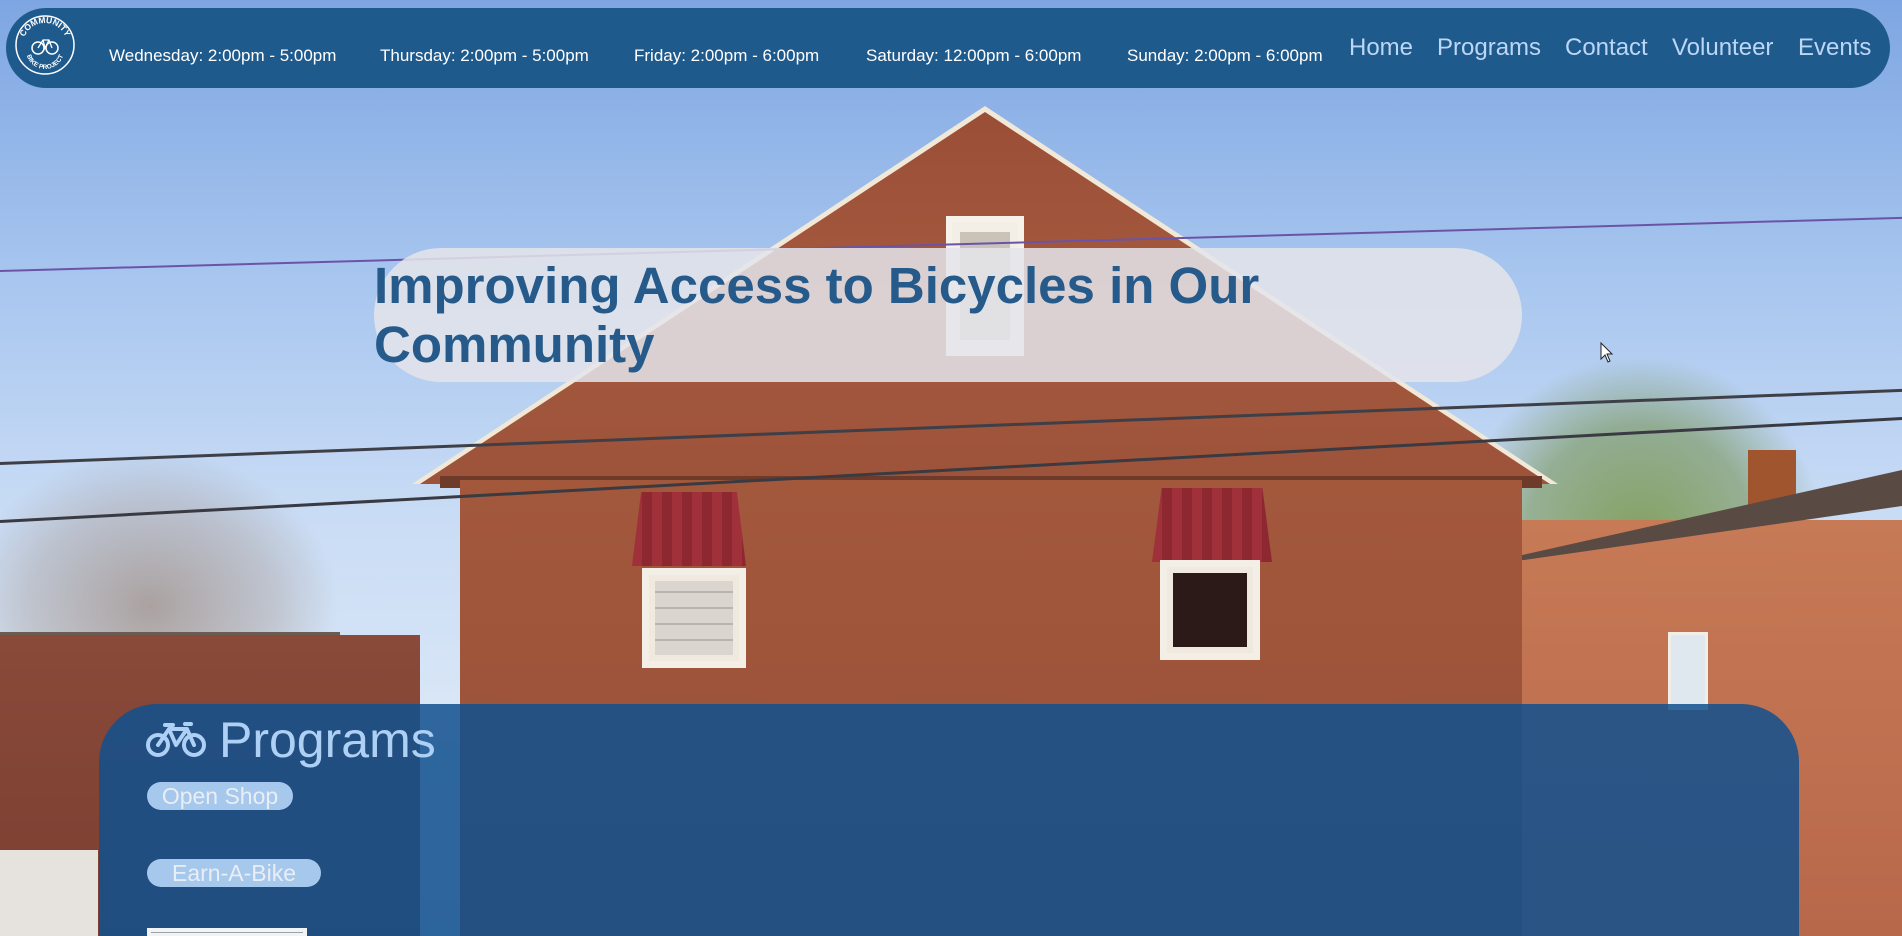  Describe the element at coordinates (1722, 48) in the screenshot. I see `nav-link-volunteer: Volunteer` at that location.